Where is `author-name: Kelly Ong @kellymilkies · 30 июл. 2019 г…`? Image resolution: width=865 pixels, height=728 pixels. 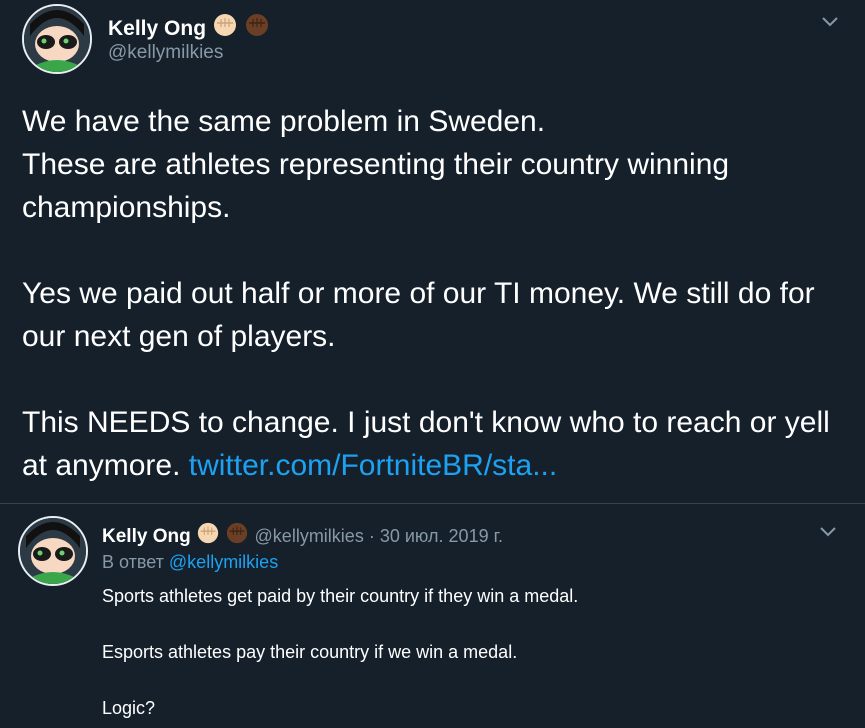
author-name: Kelly Ong @kellymilkies · 30 июл. 2019 г… is located at coordinates (302, 536).